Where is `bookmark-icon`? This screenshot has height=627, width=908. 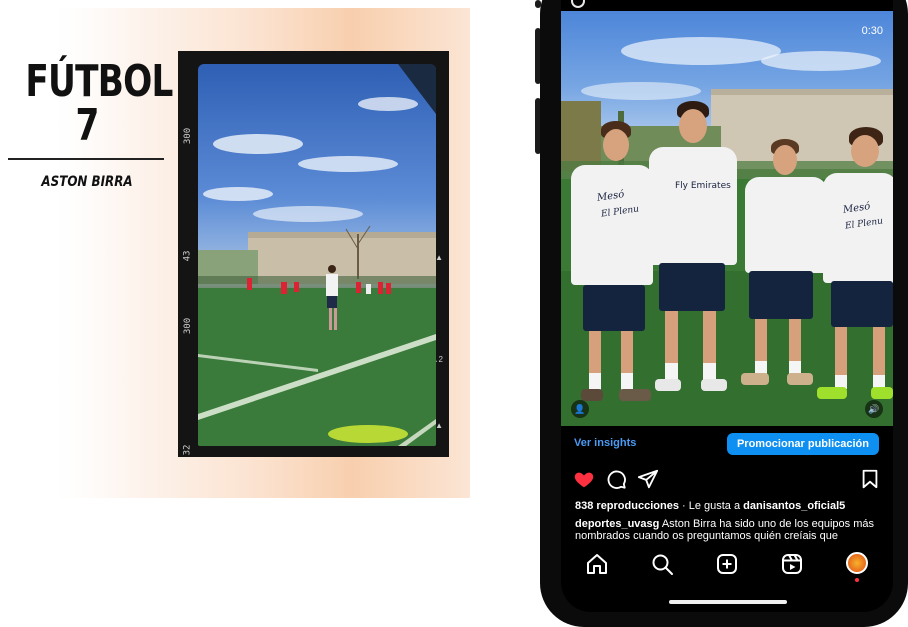
bookmark-icon is located at coordinates (870, 479).